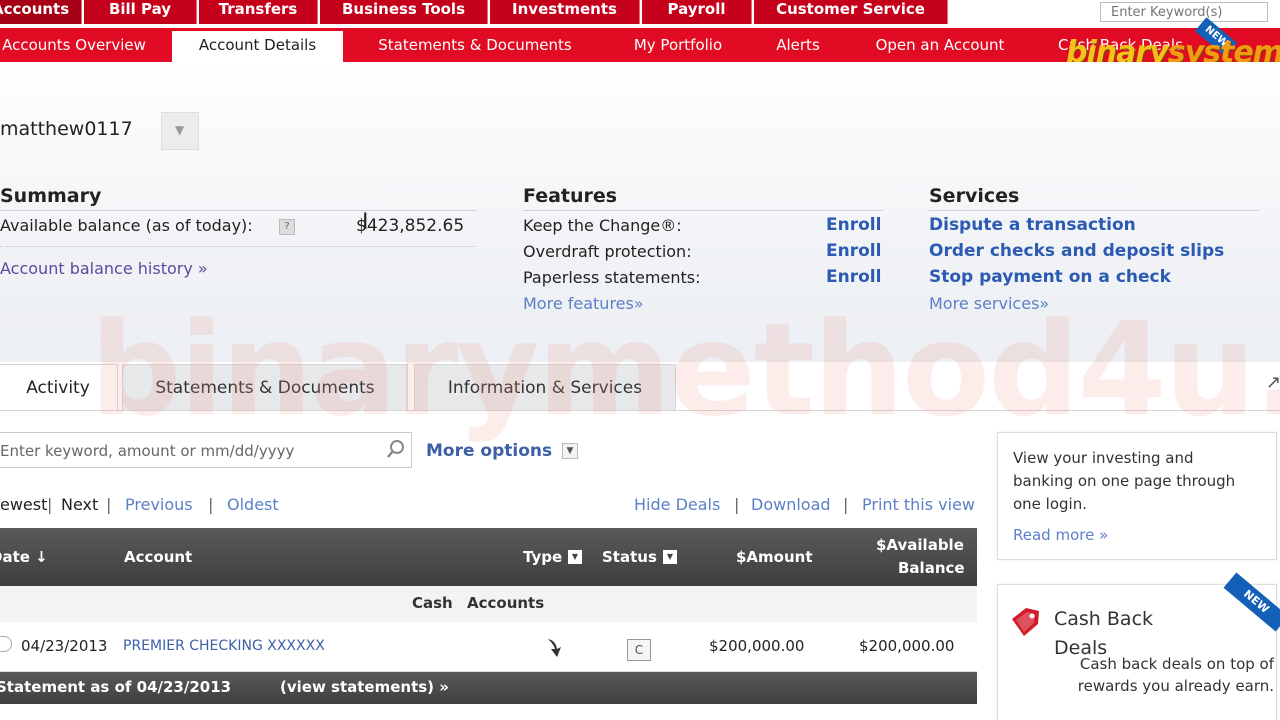  What do you see at coordinates (554, 648) in the screenshot?
I see `transfer-arrow-icon` at bounding box center [554, 648].